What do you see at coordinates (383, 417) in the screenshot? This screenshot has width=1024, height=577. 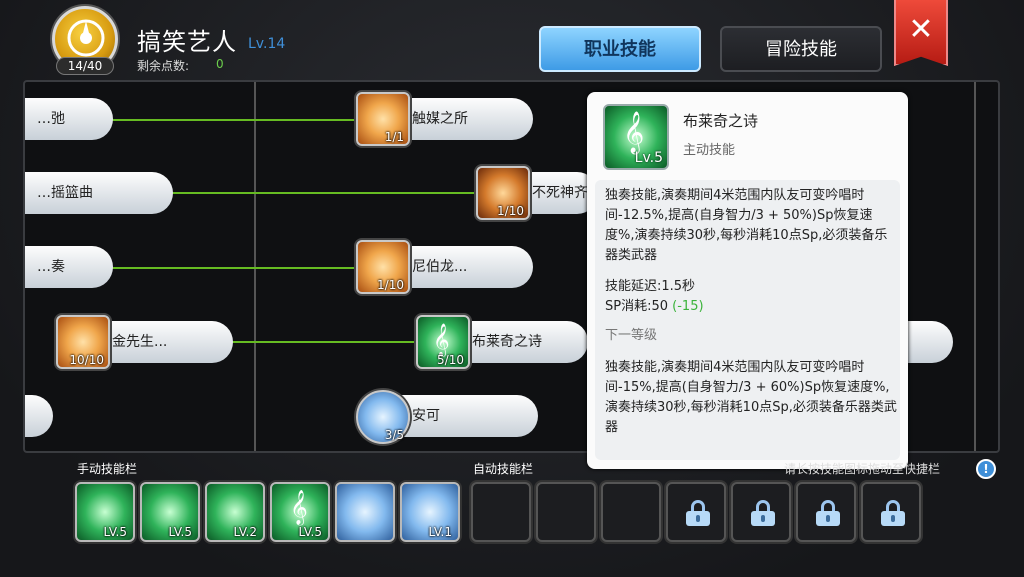 I see `encore-icon: 3/5` at bounding box center [383, 417].